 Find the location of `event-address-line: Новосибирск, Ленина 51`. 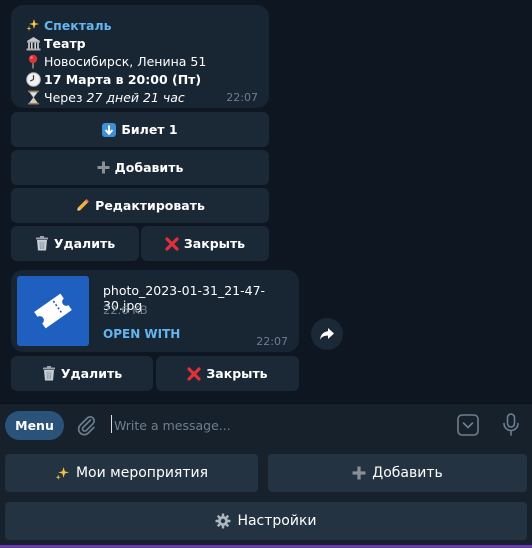

event-address-line: Новосибирск, Ленина 51 is located at coordinates (115, 61).